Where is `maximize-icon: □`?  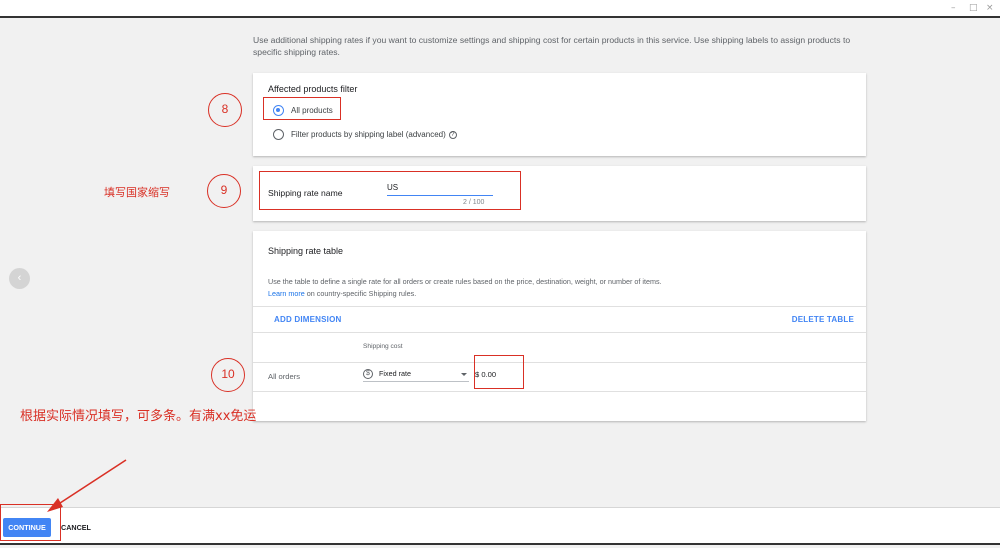 maximize-icon: □ is located at coordinates (973, 8).